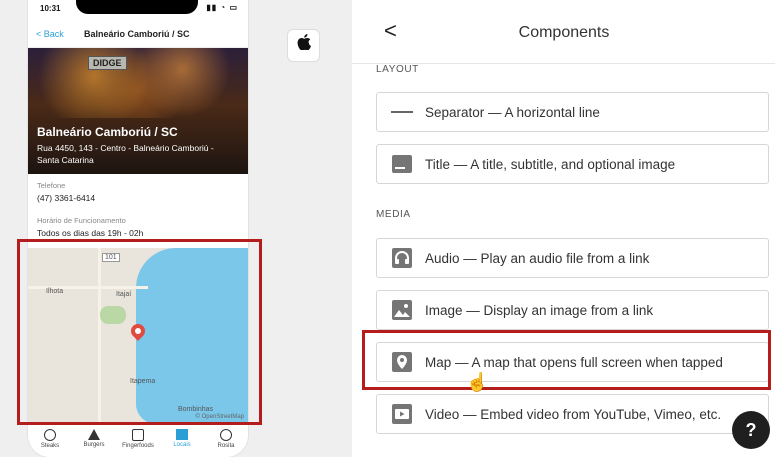 This screenshot has height=457, width=775. I want to click on status-time: 10:31, so click(50, 8).